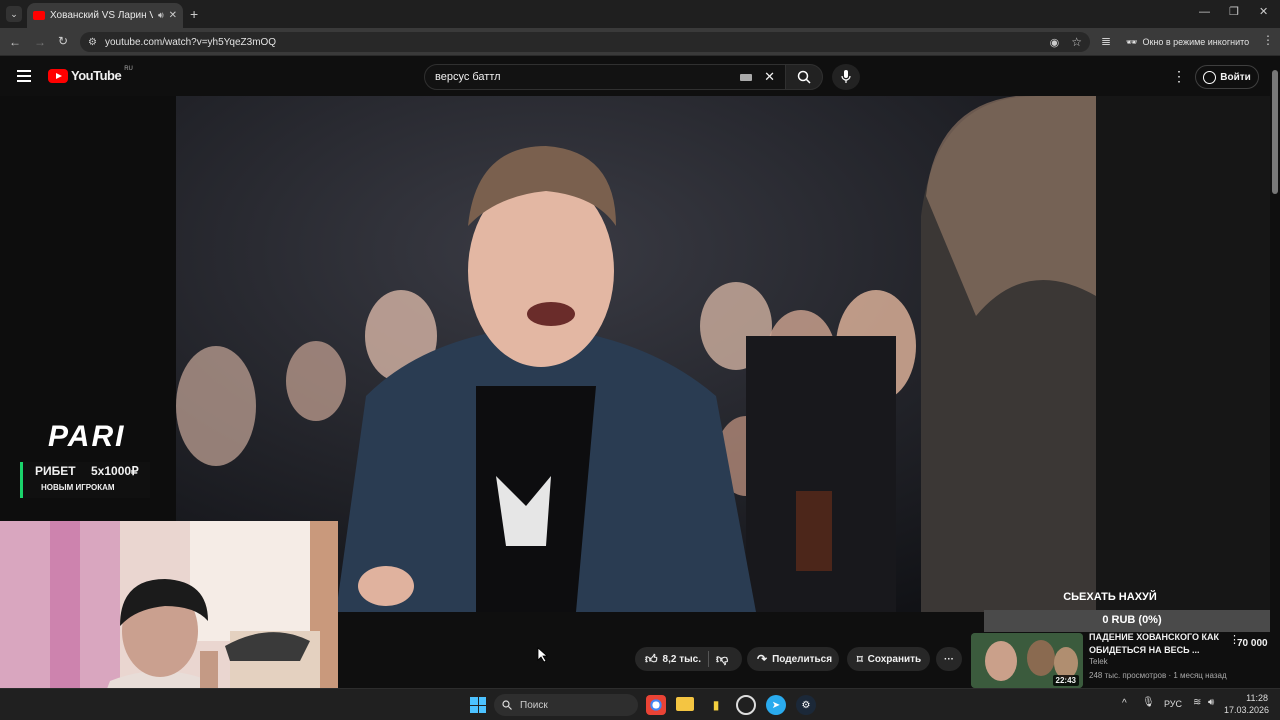 This screenshot has width=1280, height=720. I want to click on pari-promo-left: РИБЕТ, so click(55, 471).